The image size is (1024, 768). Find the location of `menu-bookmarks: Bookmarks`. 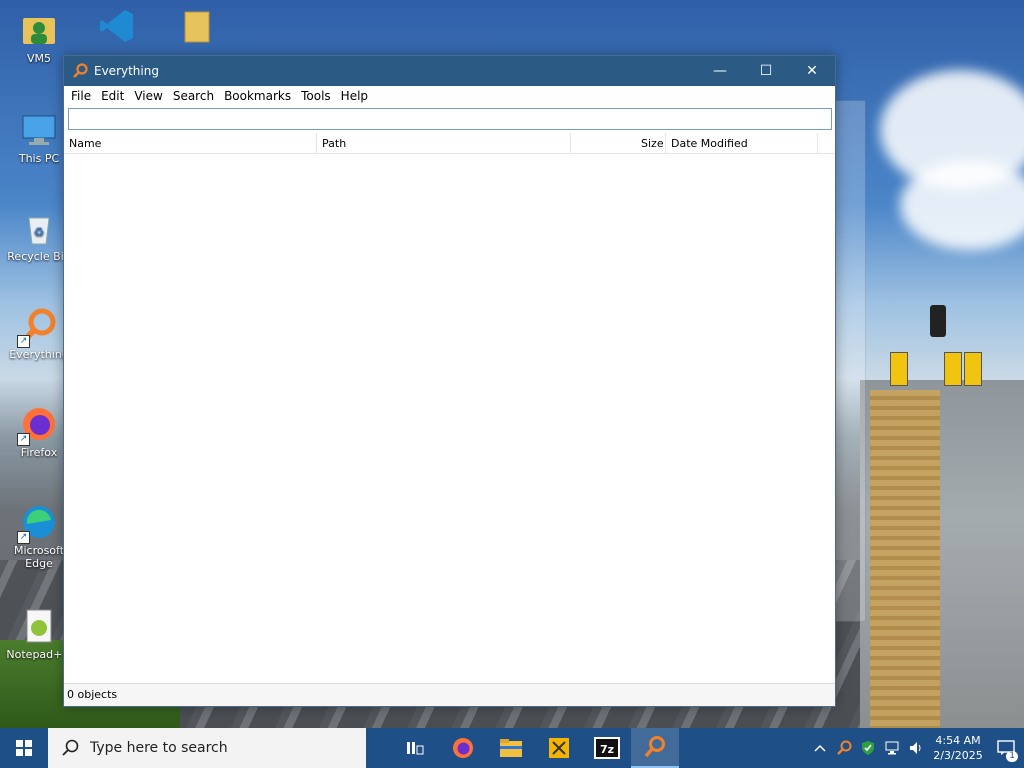

menu-bookmarks: Bookmarks is located at coordinates (257, 96).